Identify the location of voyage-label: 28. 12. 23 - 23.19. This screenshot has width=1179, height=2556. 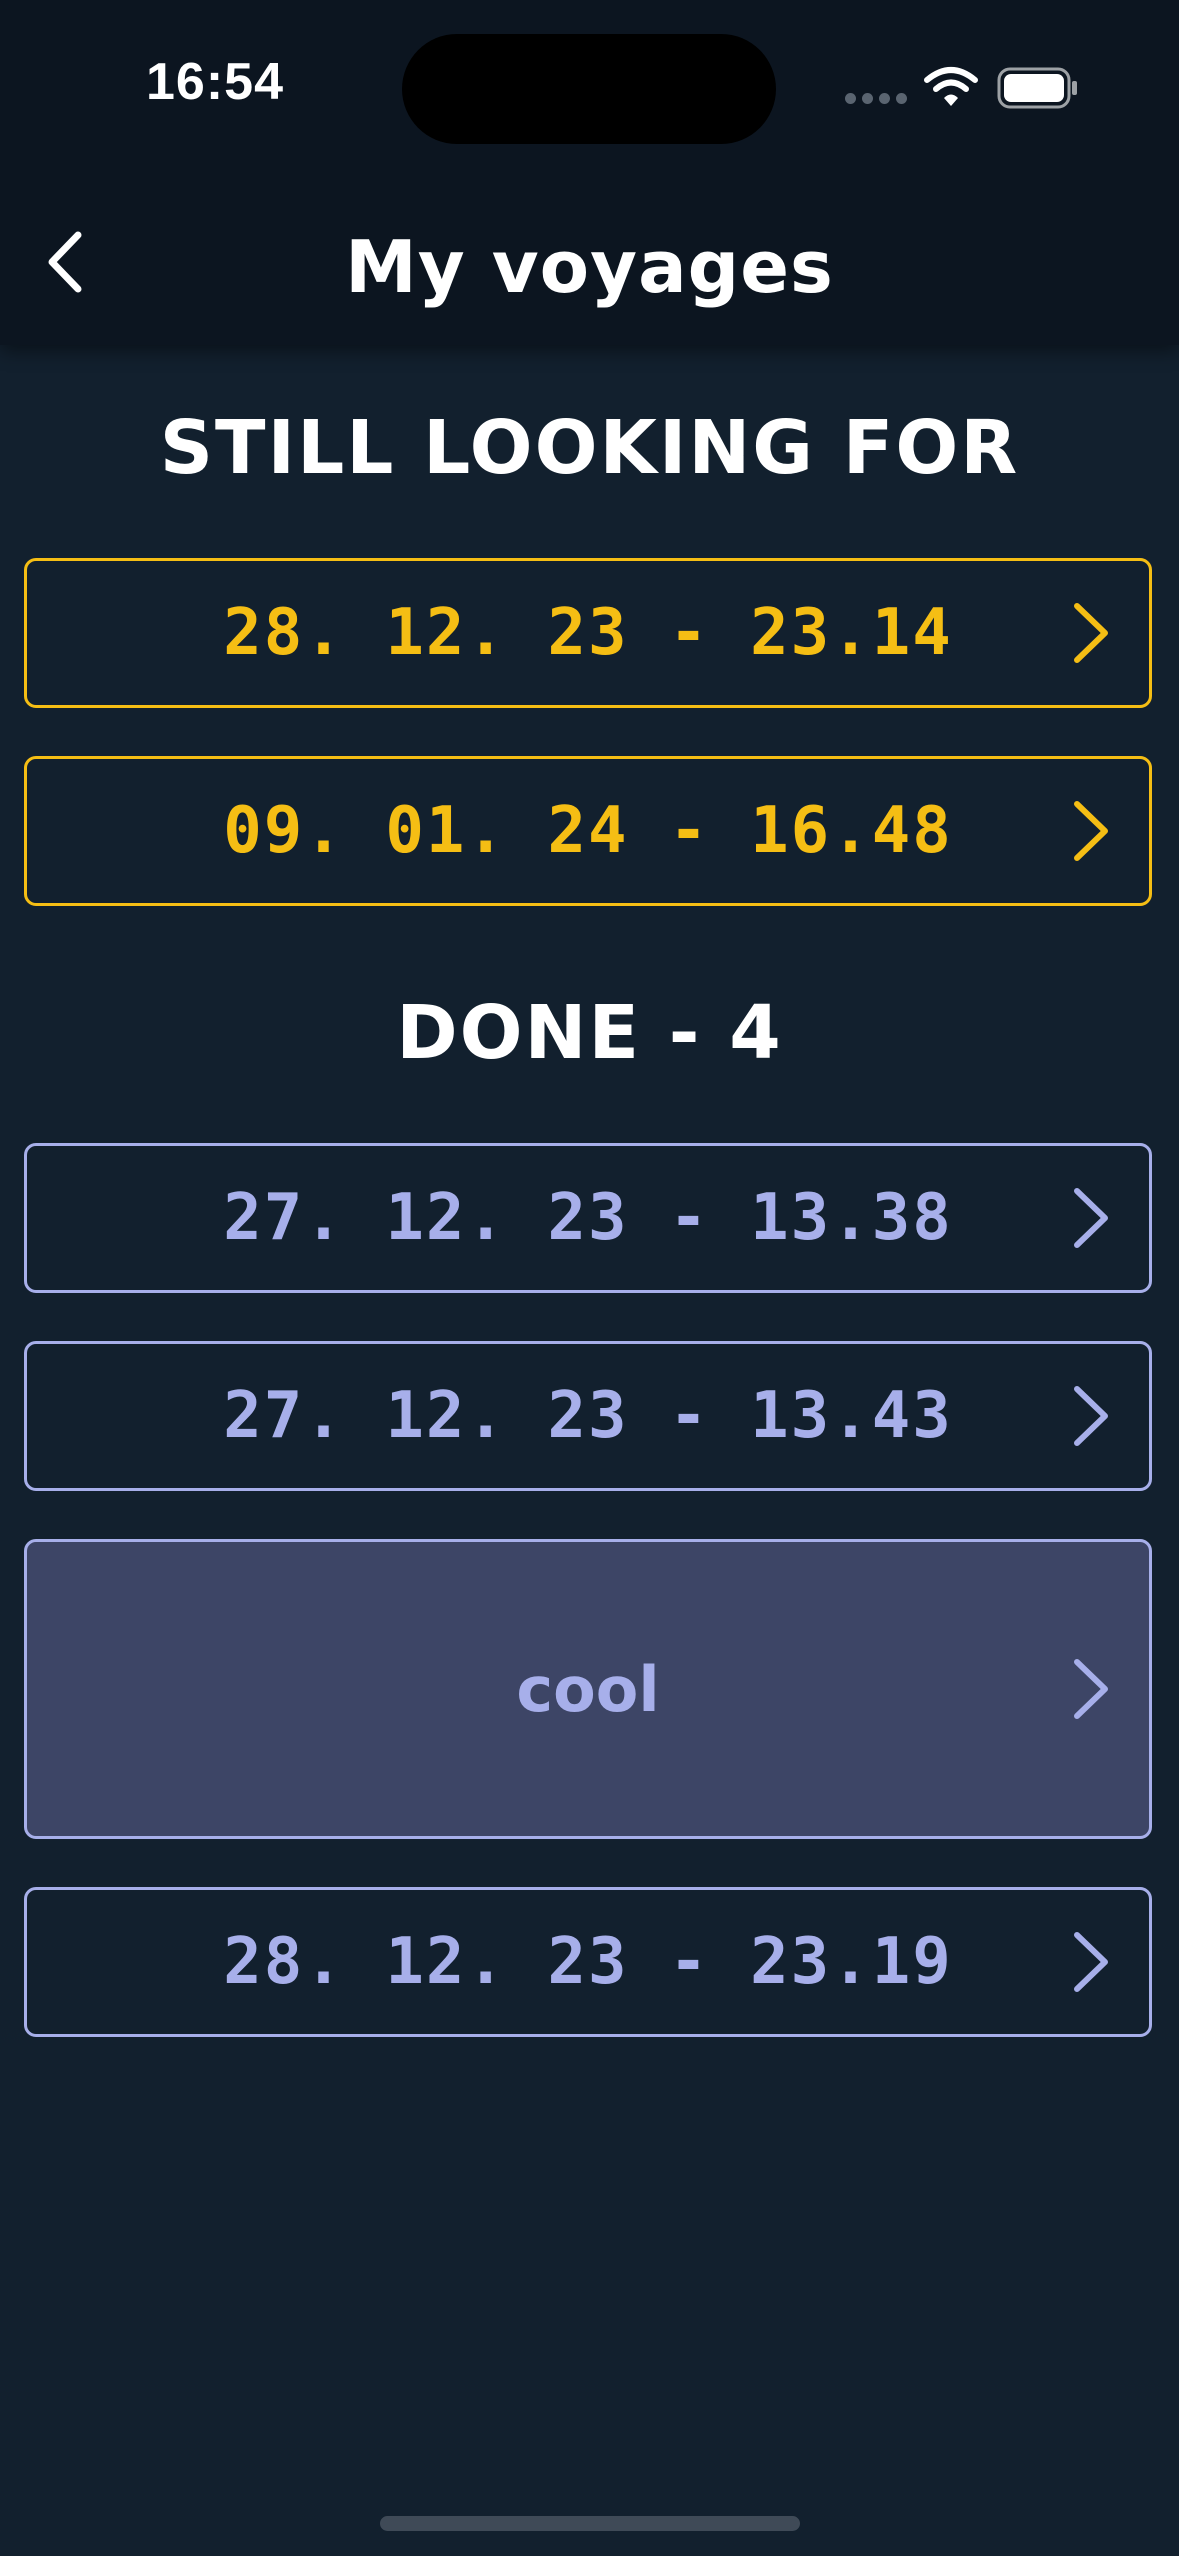
(588, 1962).